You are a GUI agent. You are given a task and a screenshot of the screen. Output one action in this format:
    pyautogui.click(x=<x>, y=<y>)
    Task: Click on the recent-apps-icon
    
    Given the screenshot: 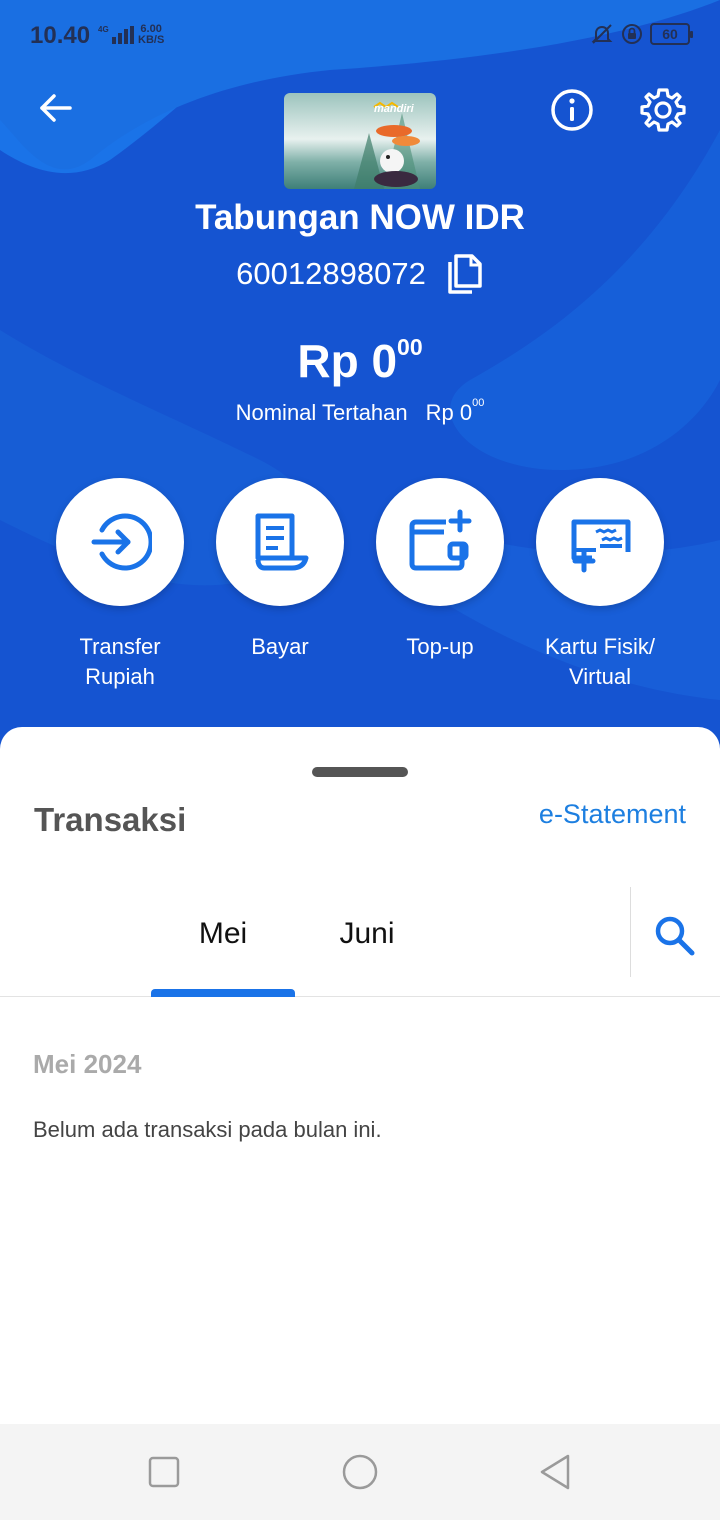 What is the action you would take?
    pyautogui.click(x=164, y=1472)
    